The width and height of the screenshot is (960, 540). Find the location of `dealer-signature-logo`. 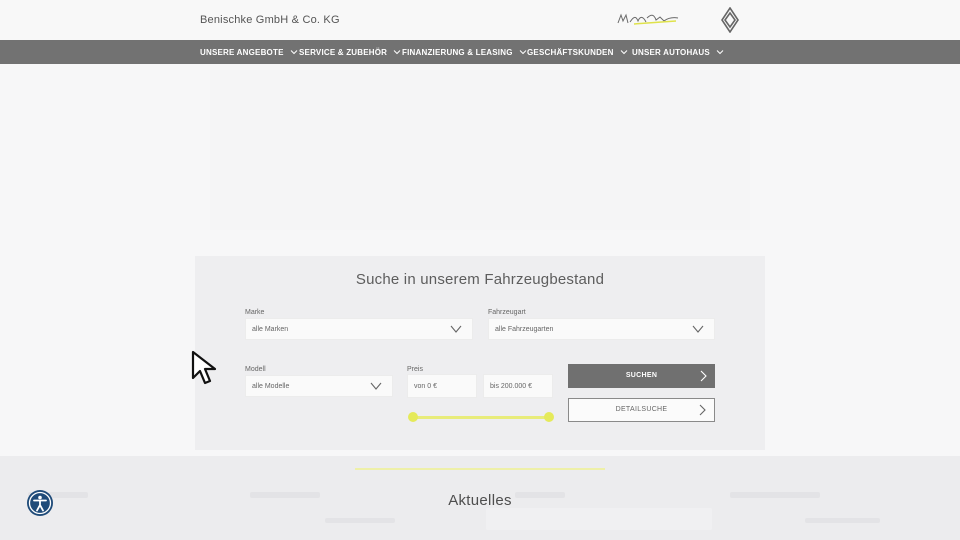

dealer-signature-logo is located at coordinates (648, 19).